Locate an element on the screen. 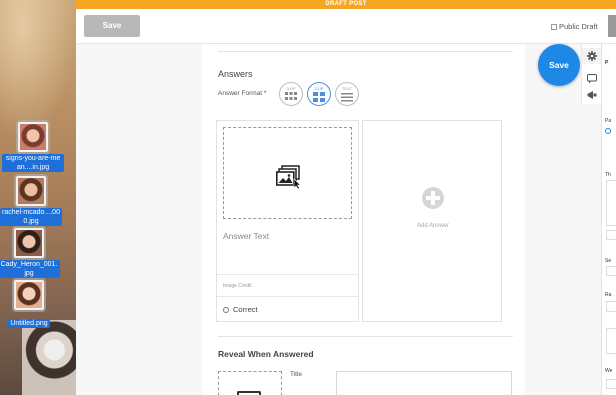 This screenshot has height=395, width=616. save-button: Save is located at coordinates (112, 26).